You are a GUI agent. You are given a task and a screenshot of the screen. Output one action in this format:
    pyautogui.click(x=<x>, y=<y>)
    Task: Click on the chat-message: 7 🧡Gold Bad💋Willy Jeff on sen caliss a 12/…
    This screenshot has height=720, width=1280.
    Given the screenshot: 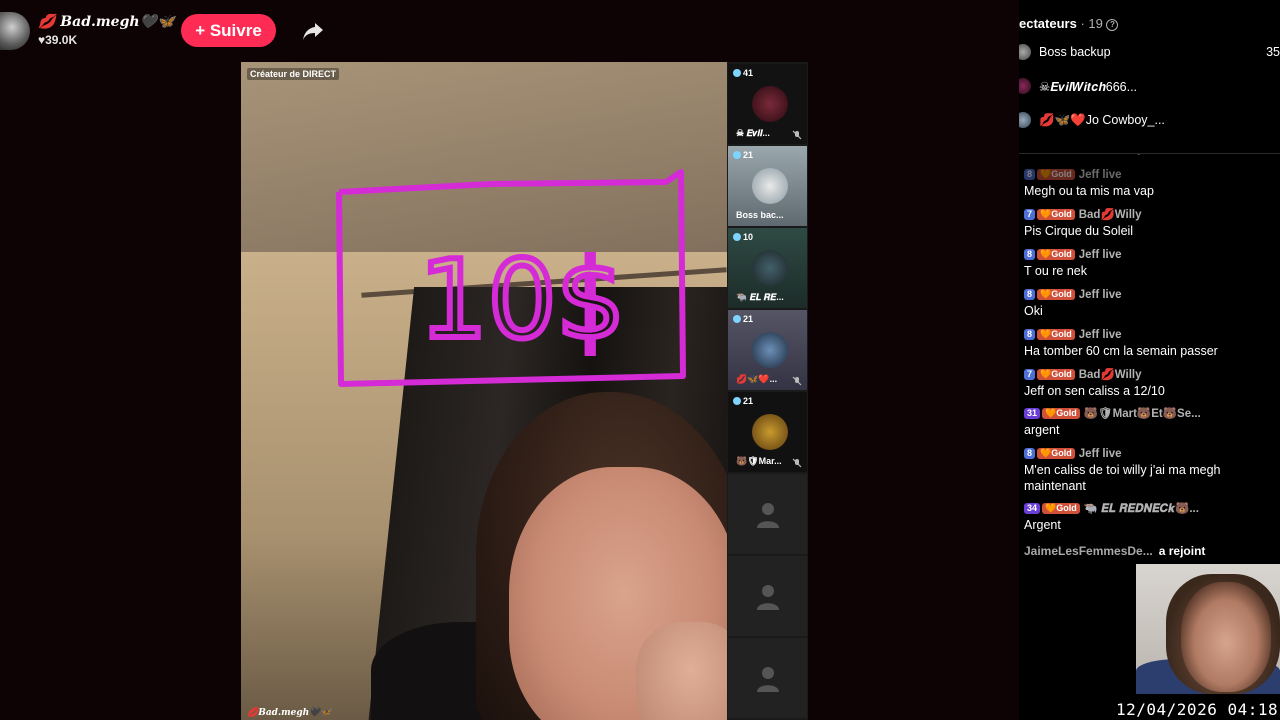 What is the action you would take?
    pyautogui.click(x=1150, y=383)
    